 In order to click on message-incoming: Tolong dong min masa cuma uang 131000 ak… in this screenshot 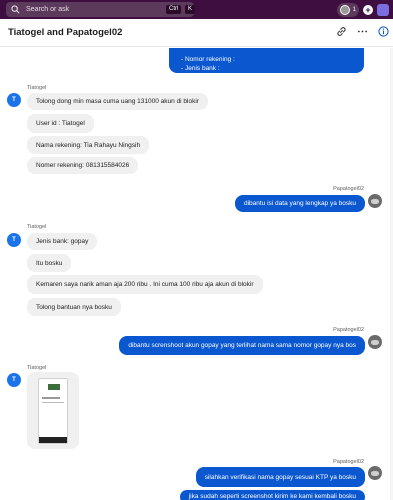, I will do `click(117, 101)`.